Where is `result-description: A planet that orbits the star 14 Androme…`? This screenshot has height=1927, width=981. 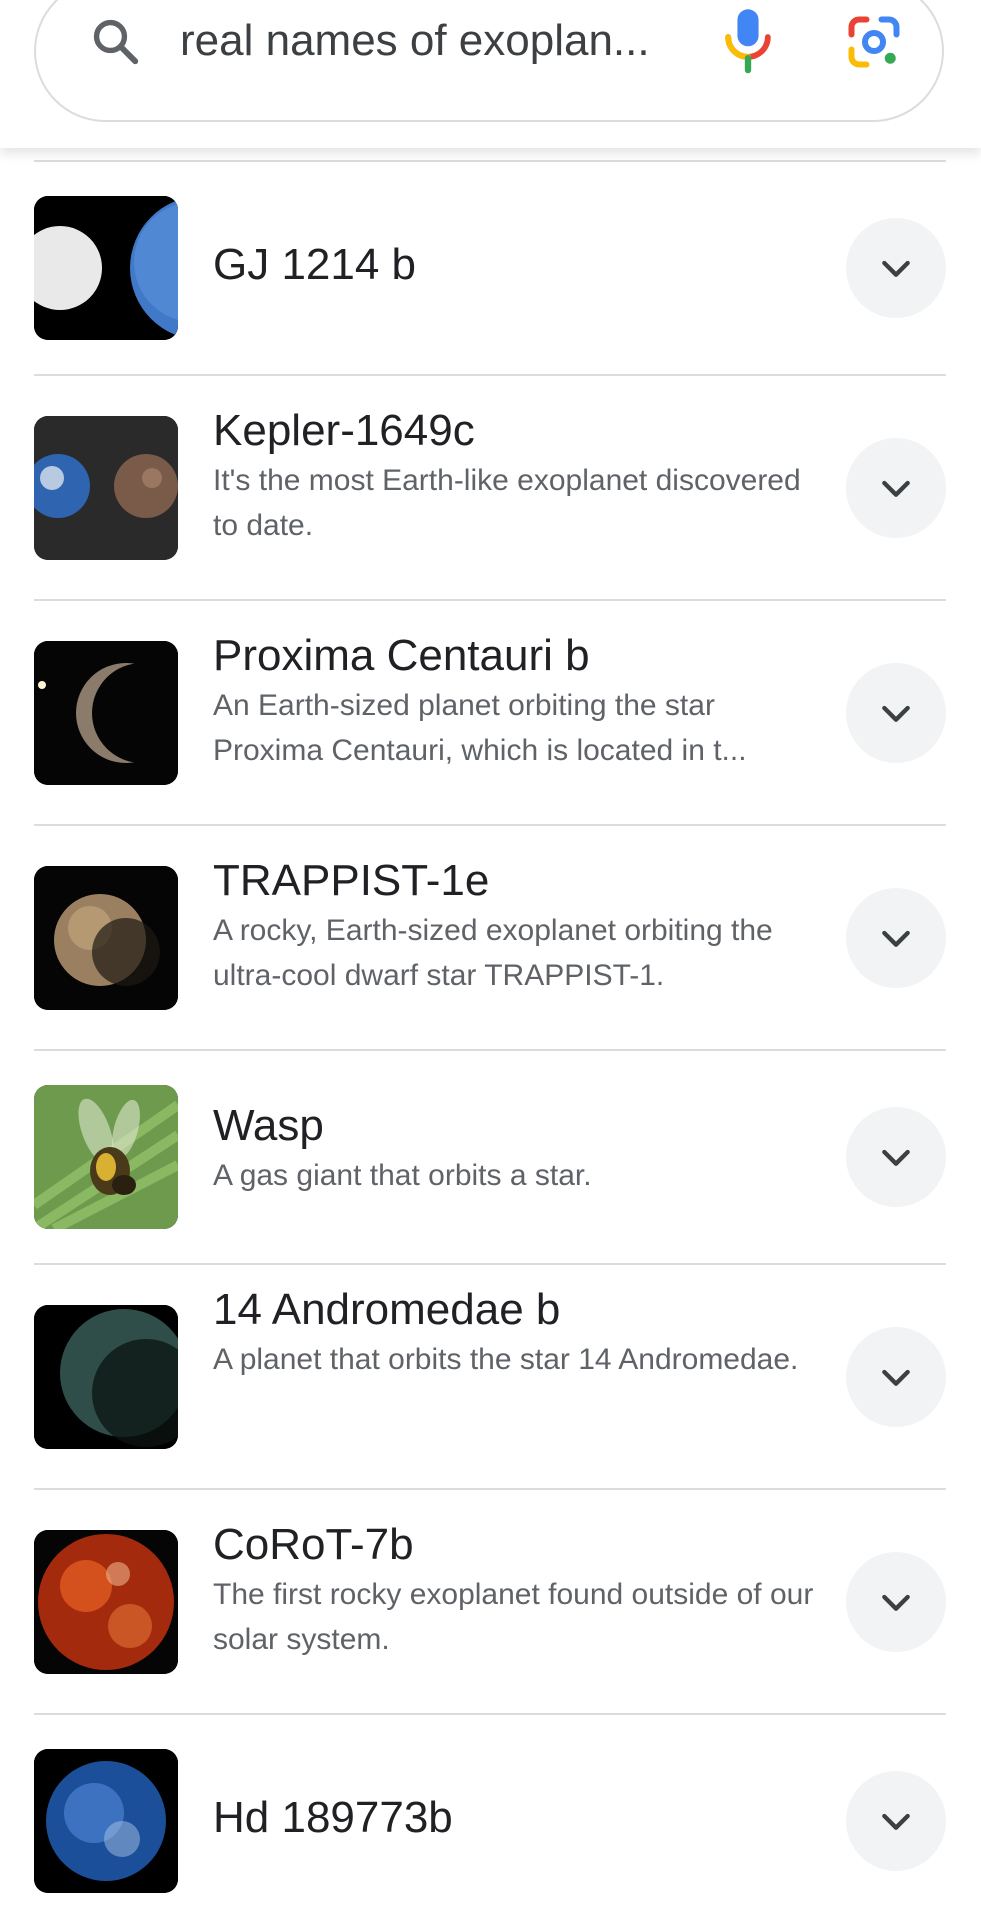 result-description: A planet that orbits the star 14 Androme… is located at coordinates (506, 1359).